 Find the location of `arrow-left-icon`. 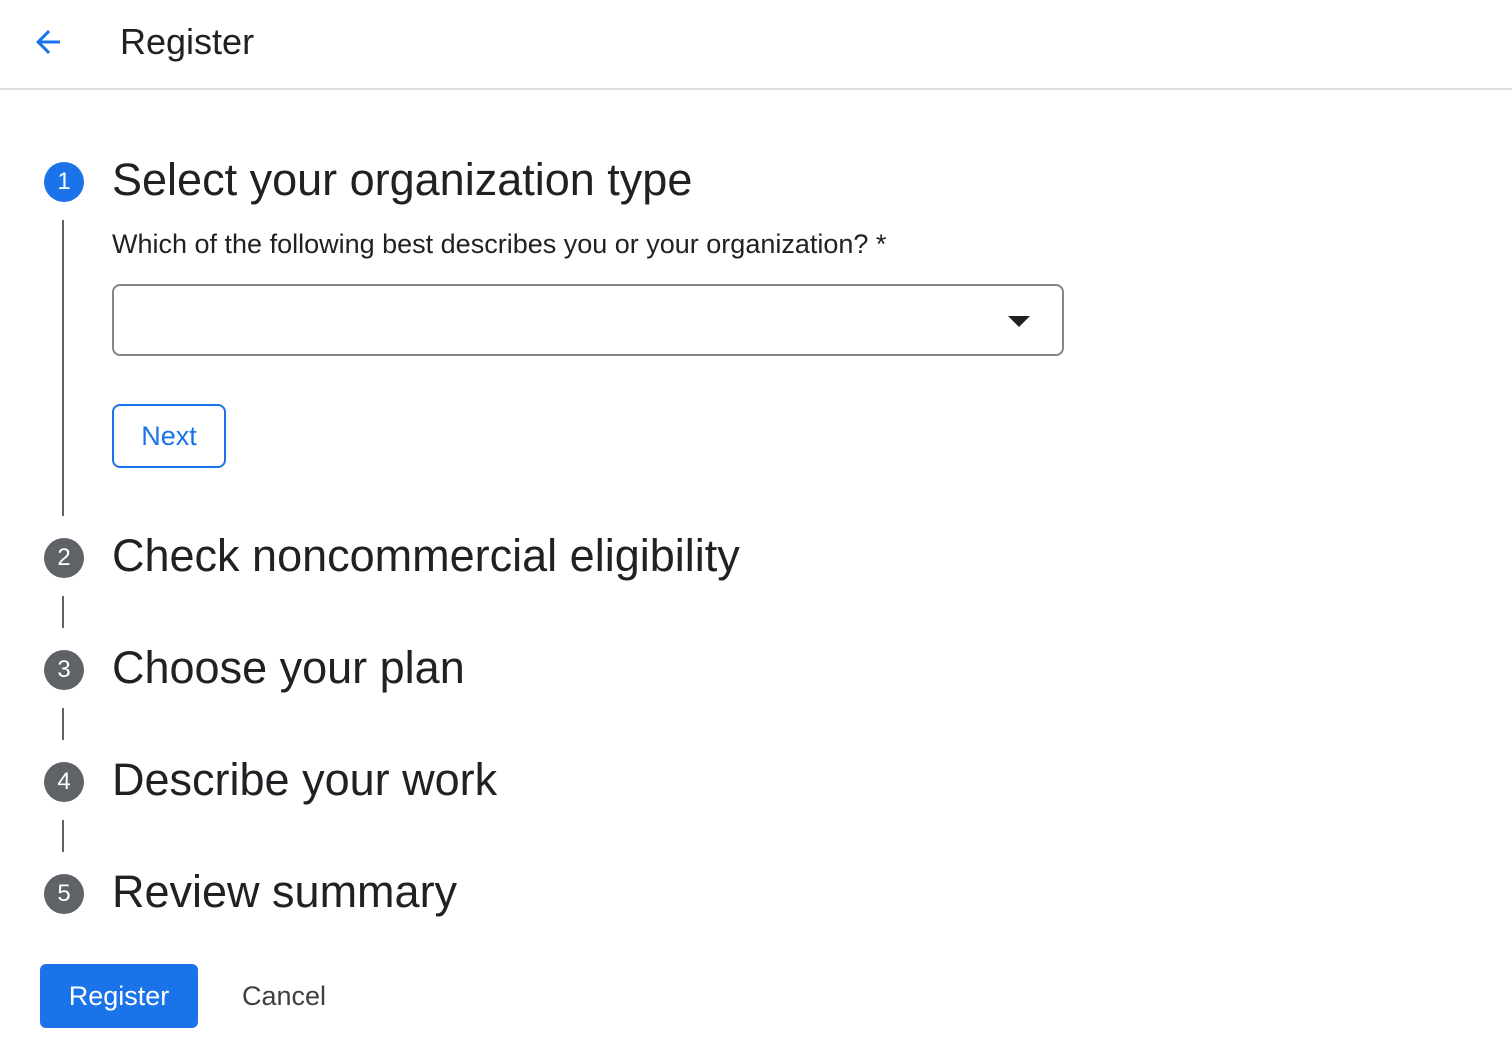

arrow-left-icon is located at coordinates (48, 42).